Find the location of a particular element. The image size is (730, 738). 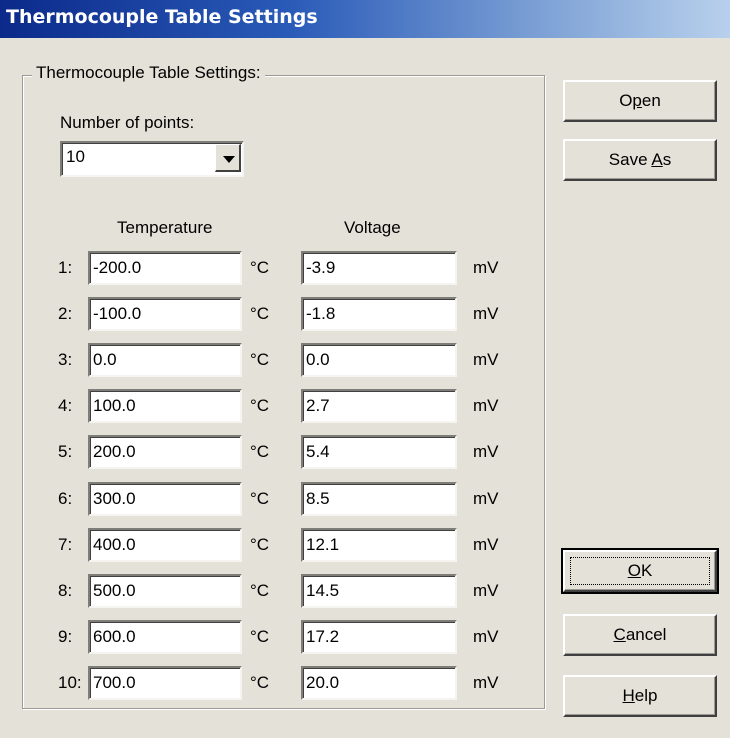

group-legend: Thermocouple Table Settings: is located at coordinates (148, 73).